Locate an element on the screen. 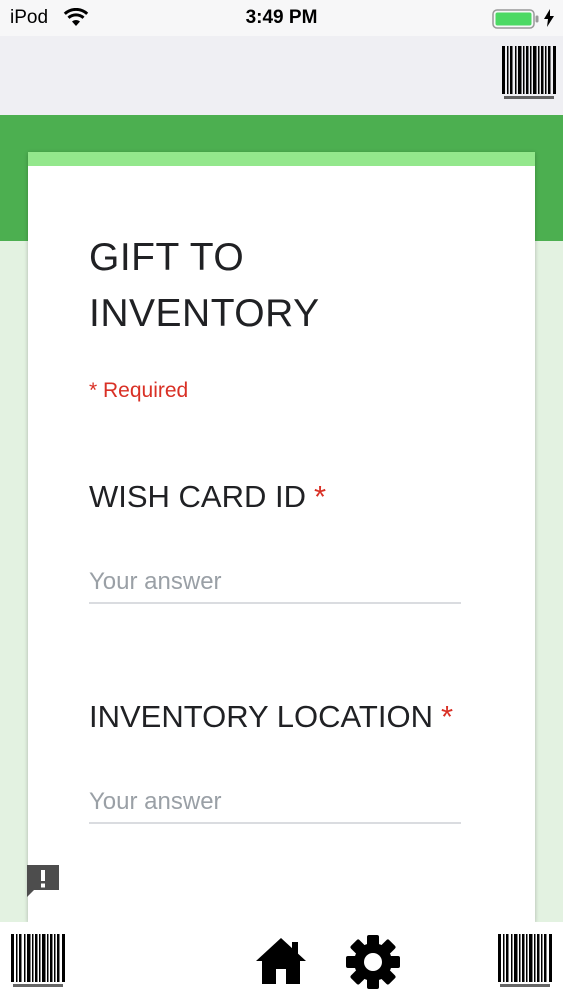 The image size is (563, 1000). question-text: WISH CARD ID is located at coordinates (197, 496).